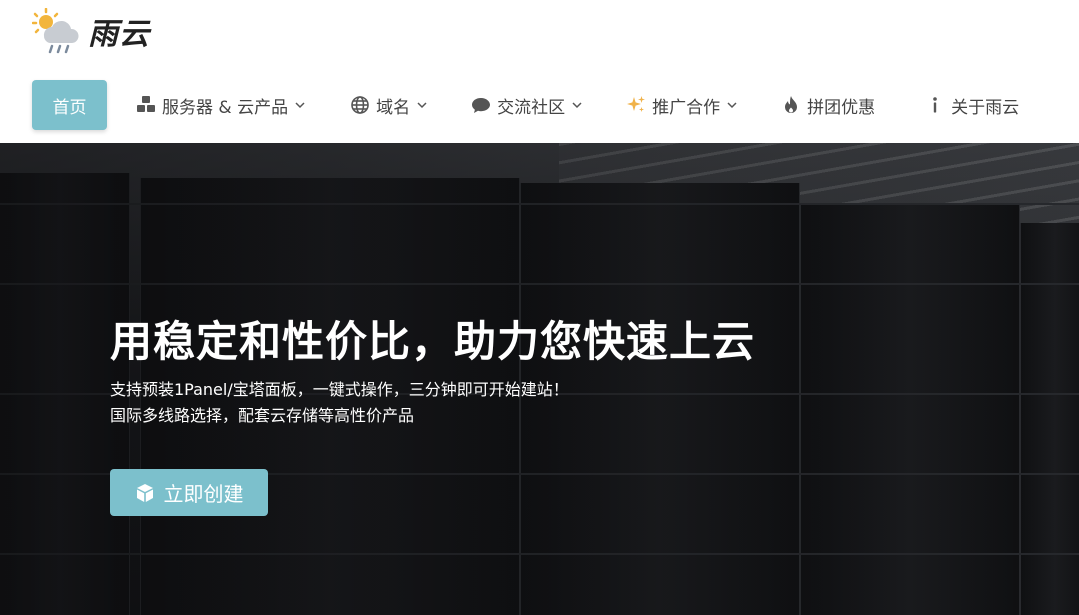  What do you see at coordinates (935, 105) in the screenshot?
I see `info-icon` at bounding box center [935, 105].